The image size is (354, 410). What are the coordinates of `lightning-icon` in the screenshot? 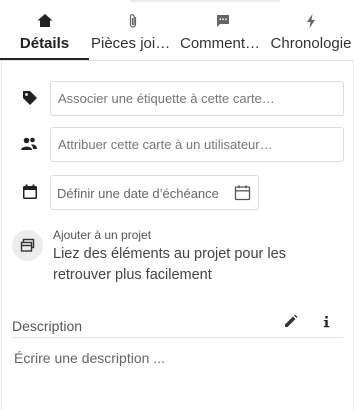 It's located at (311, 21).